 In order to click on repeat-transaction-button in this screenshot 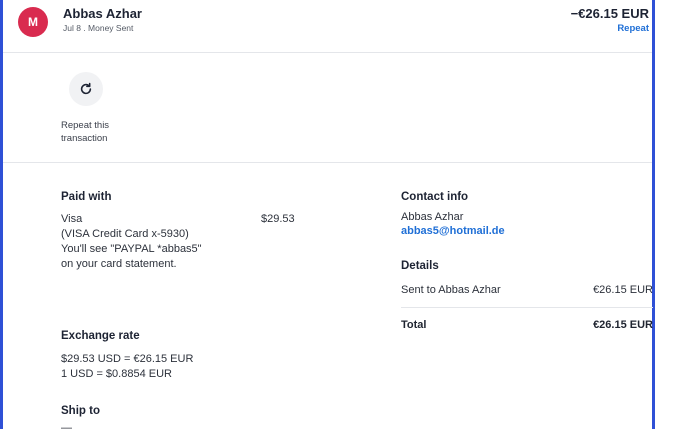, I will do `click(86, 89)`.